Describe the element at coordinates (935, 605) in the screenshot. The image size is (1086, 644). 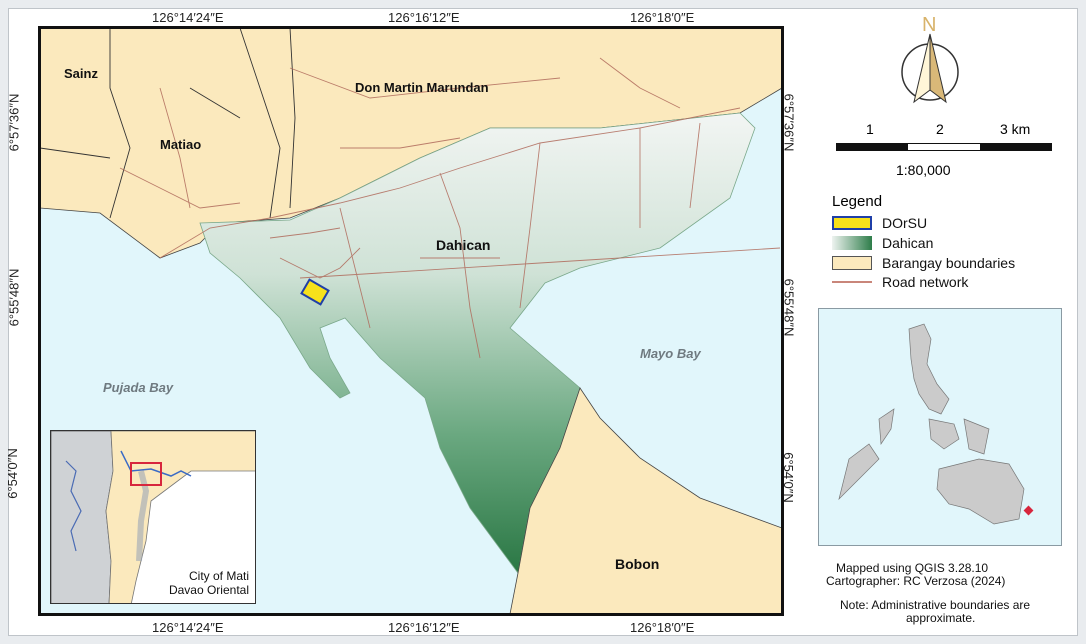
I see `note-boundaries-1: Note: Administrative boundaries are` at that location.